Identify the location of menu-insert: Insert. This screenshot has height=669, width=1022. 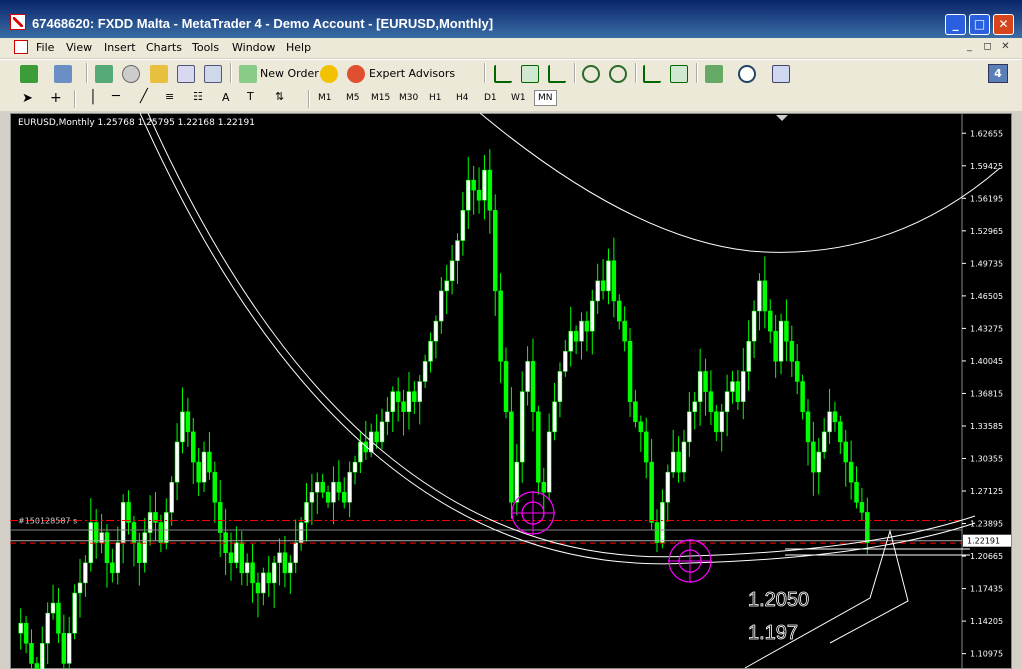
(120, 47).